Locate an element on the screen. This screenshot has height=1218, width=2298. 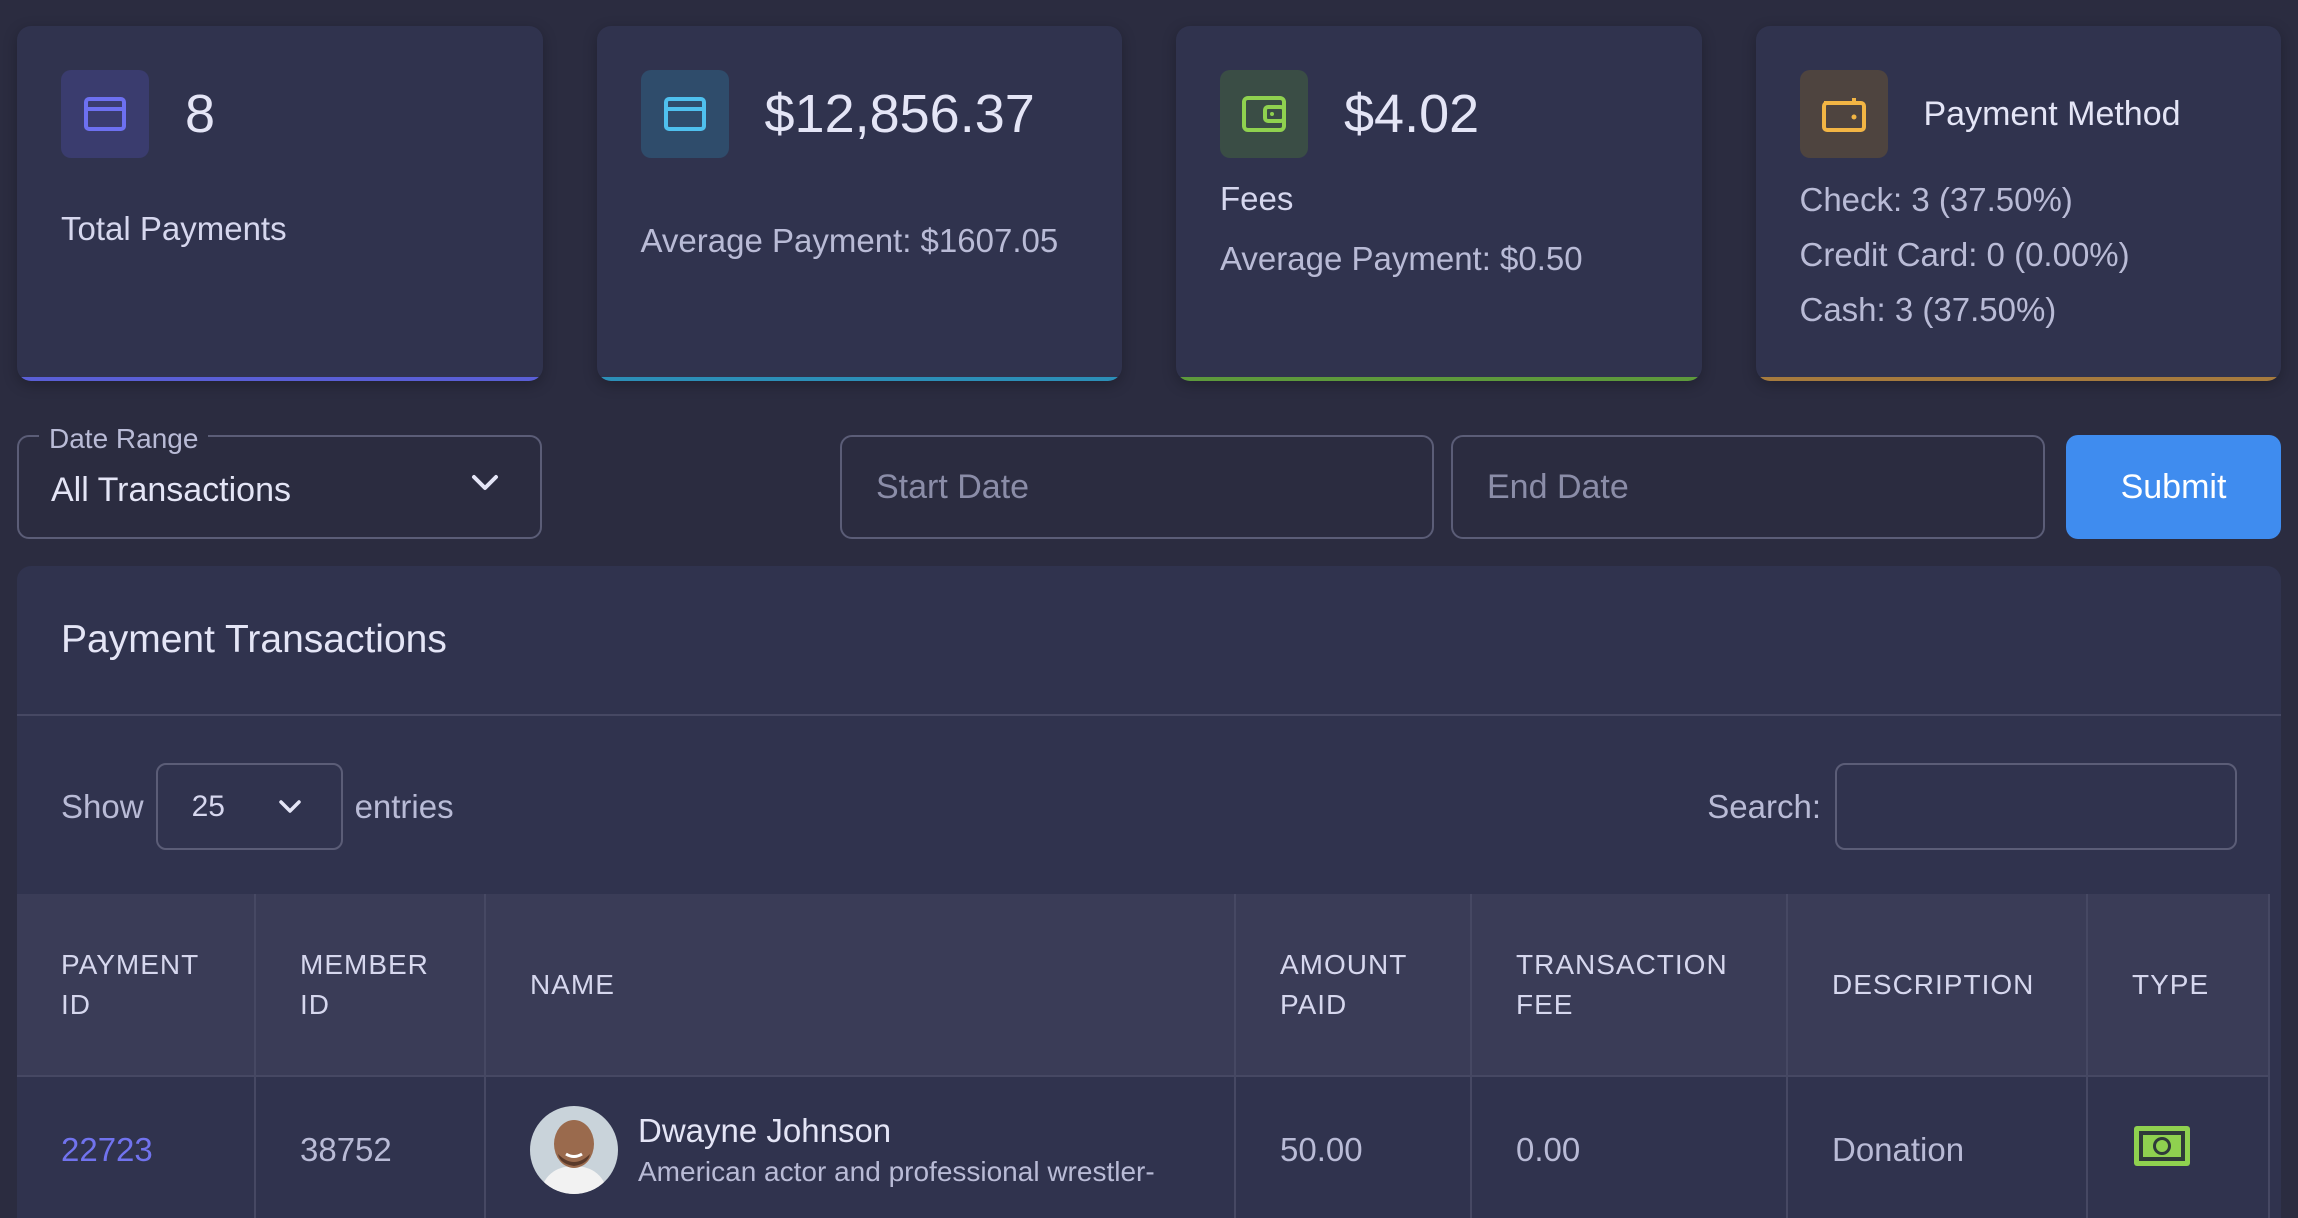
fees-value: $4.02 is located at coordinates (1412, 114).